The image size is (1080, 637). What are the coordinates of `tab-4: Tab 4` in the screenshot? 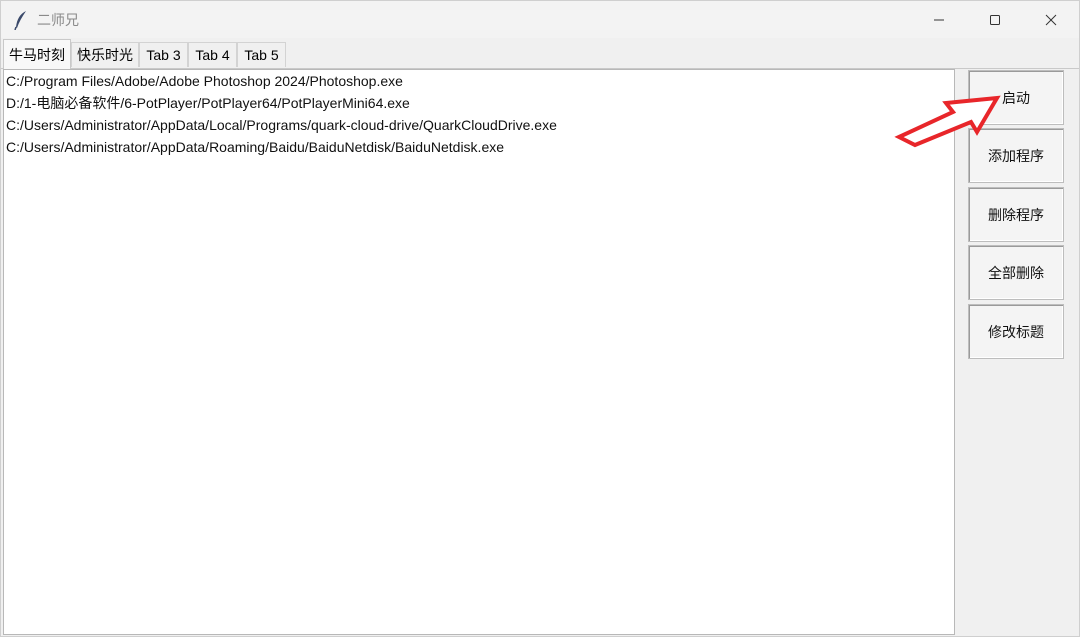 It's located at (212, 54).